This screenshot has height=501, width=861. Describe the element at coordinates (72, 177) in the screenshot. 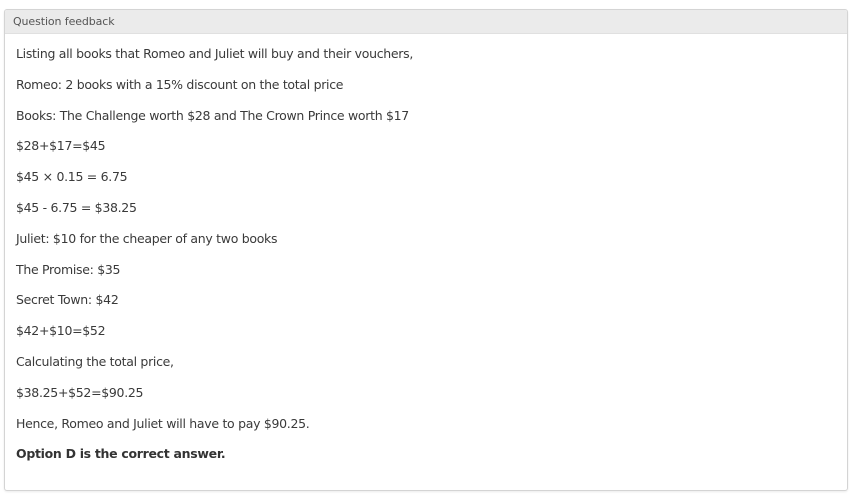

I see `feedback-line: $45 × 0.15 = 6.75` at that location.